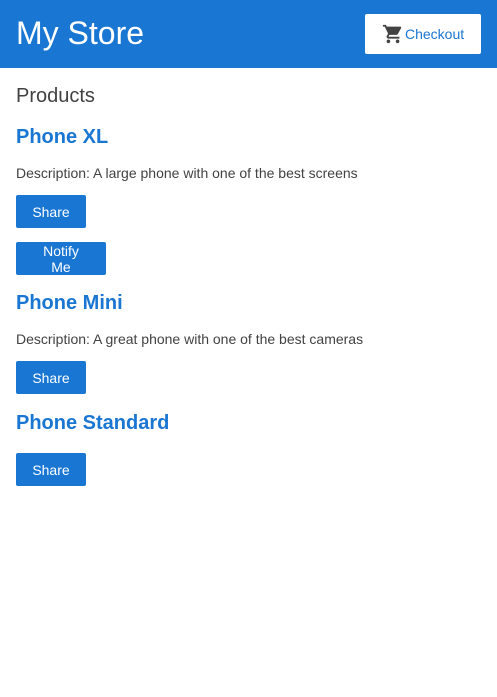 This screenshot has height=697, width=497. What do you see at coordinates (62, 137) in the screenshot?
I see `product-name-link: Phone XL` at bounding box center [62, 137].